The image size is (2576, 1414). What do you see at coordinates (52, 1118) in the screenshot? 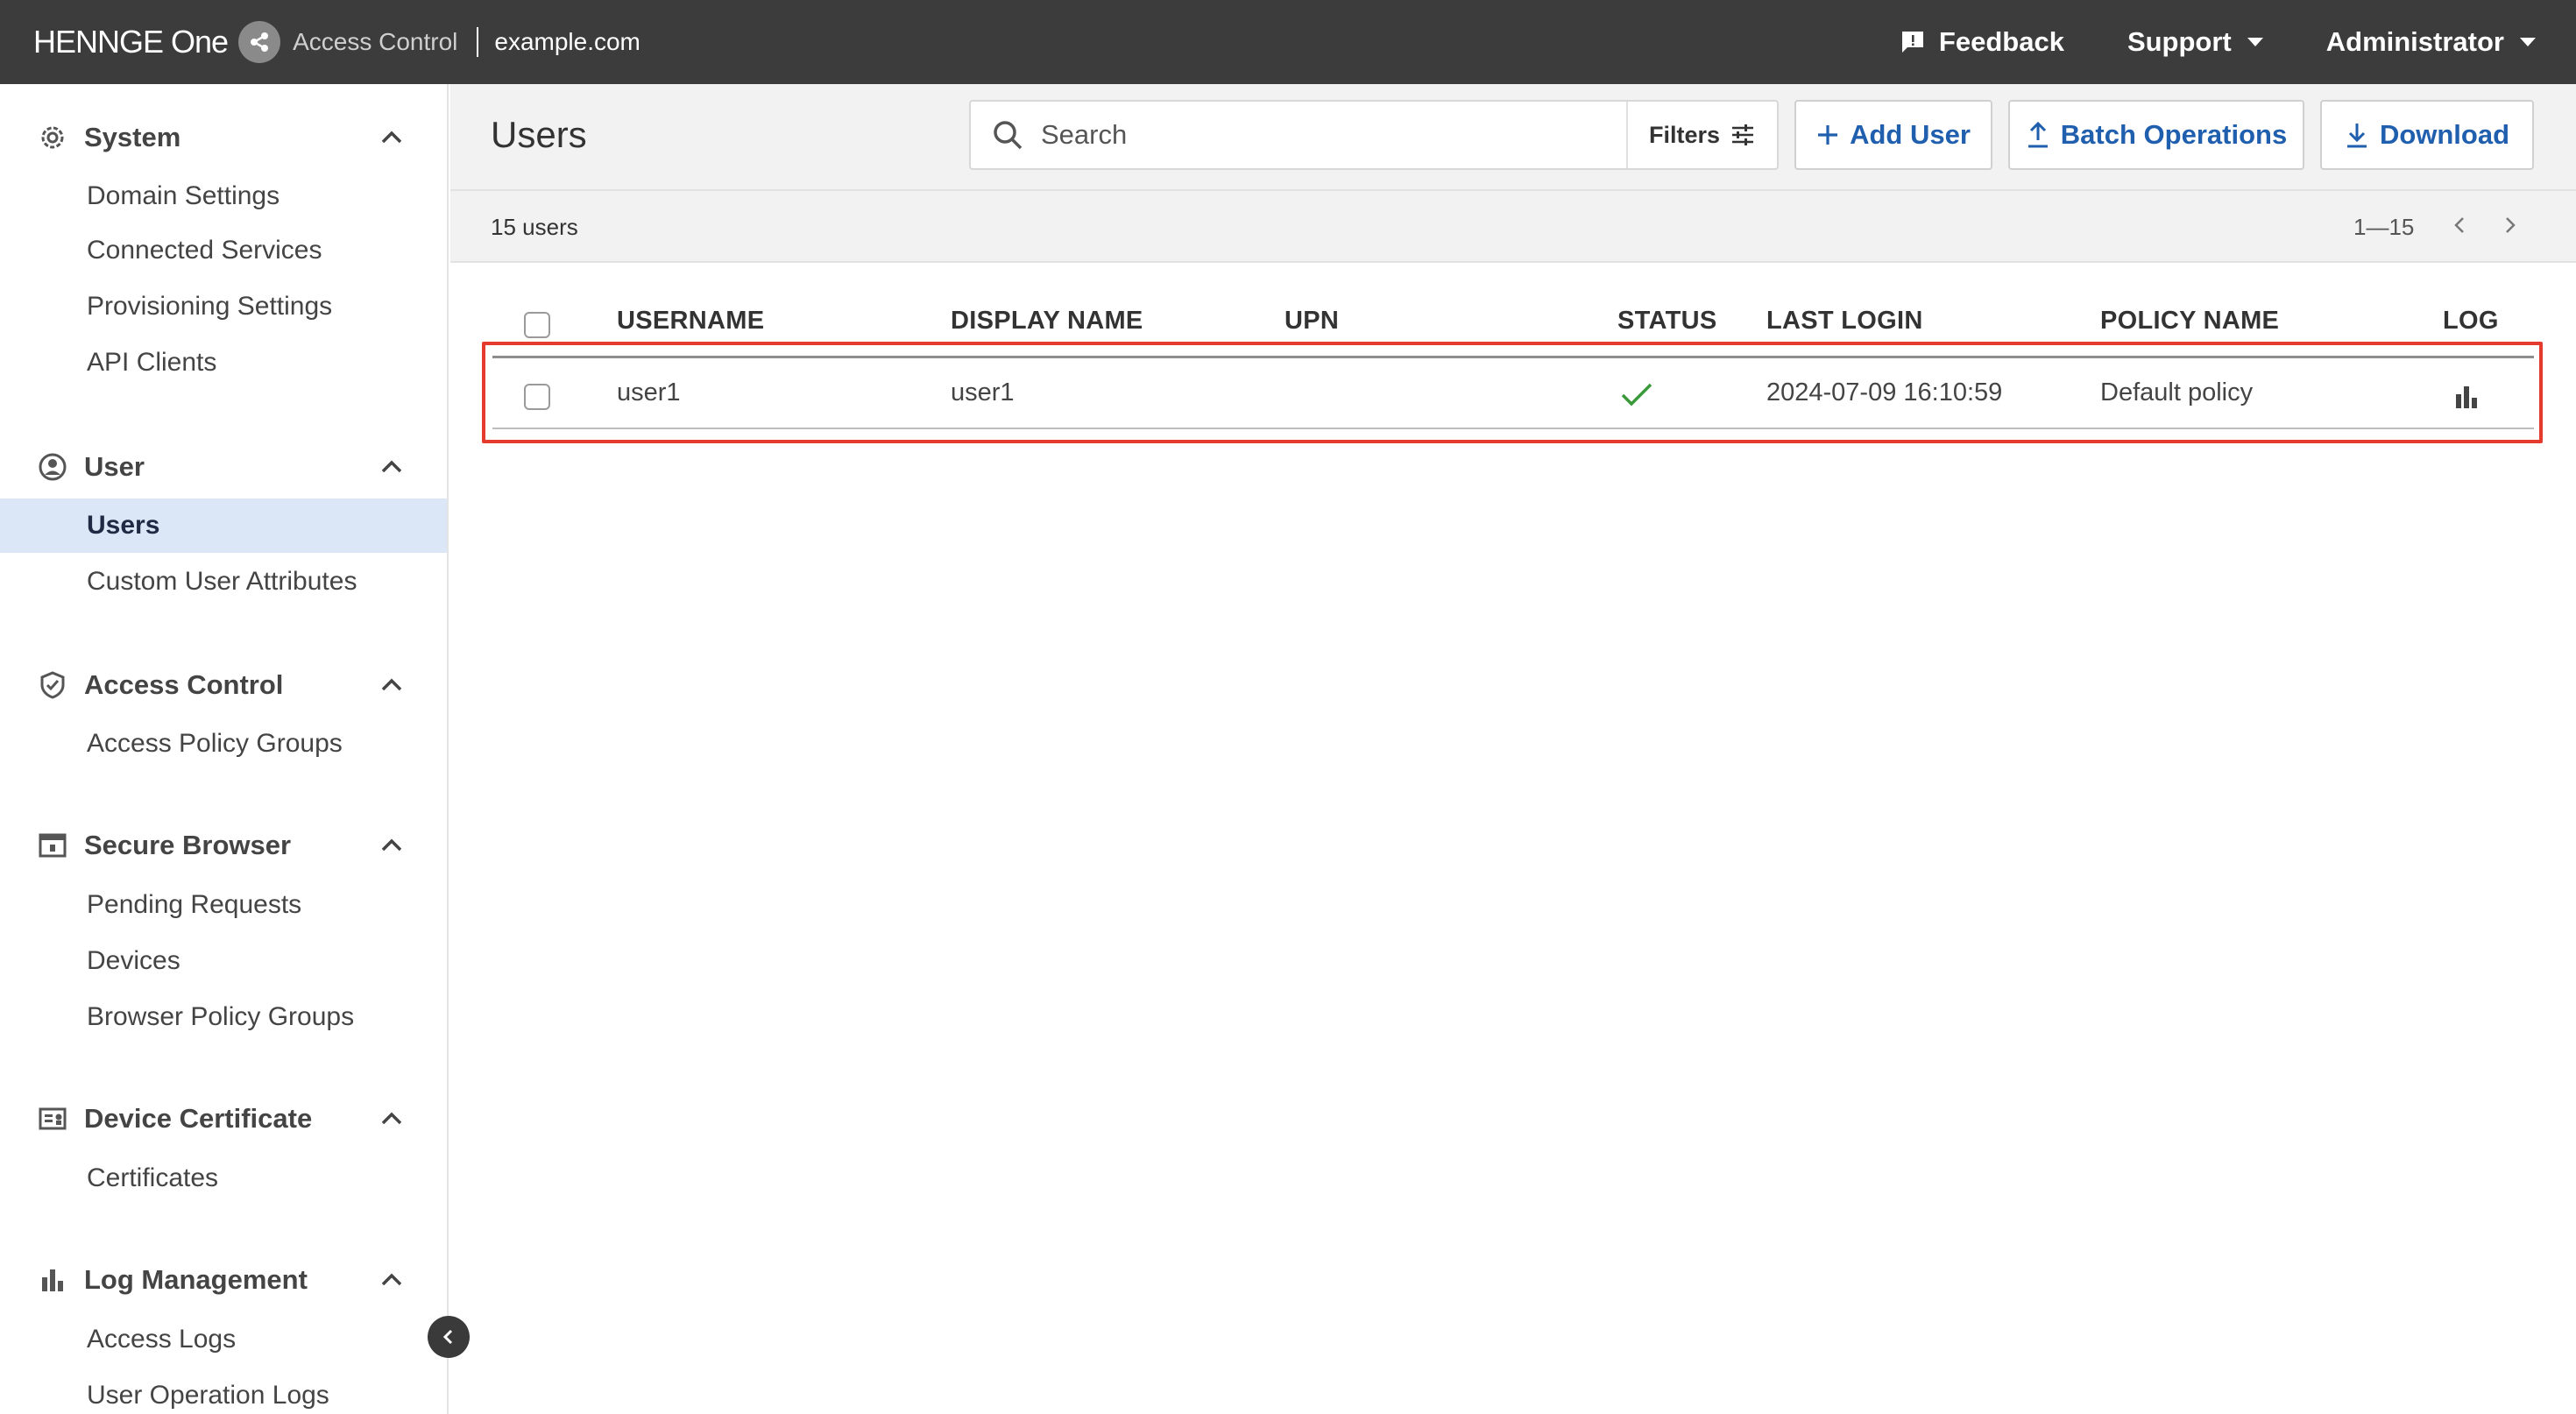
I see `certificate-icon` at bounding box center [52, 1118].